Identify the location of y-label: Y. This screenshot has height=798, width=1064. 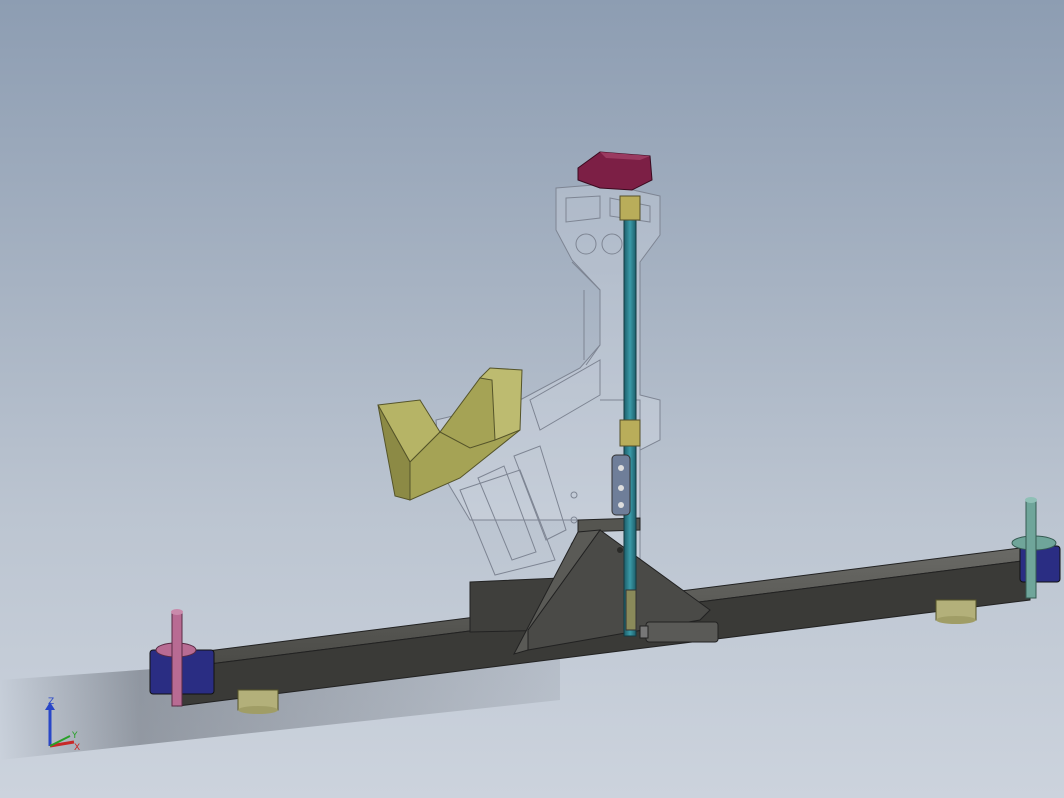
(74, 736).